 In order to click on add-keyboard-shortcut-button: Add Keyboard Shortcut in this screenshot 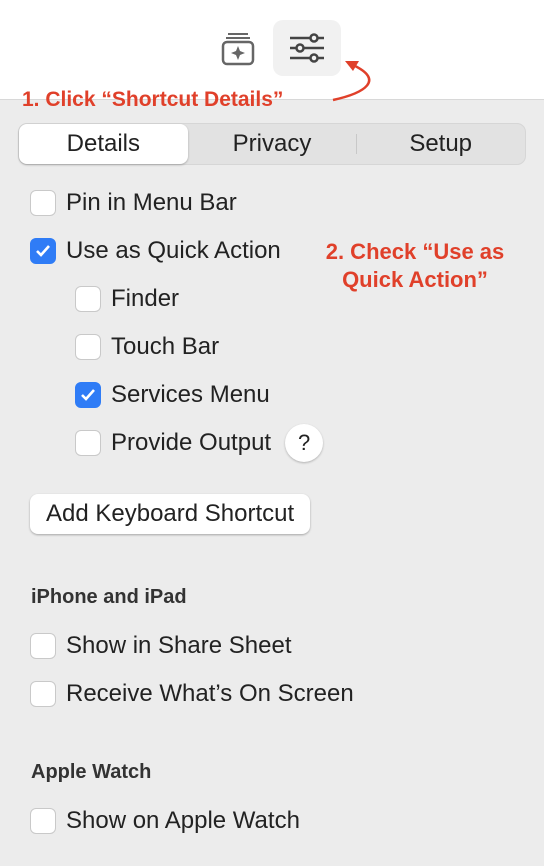, I will do `click(170, 514)`.